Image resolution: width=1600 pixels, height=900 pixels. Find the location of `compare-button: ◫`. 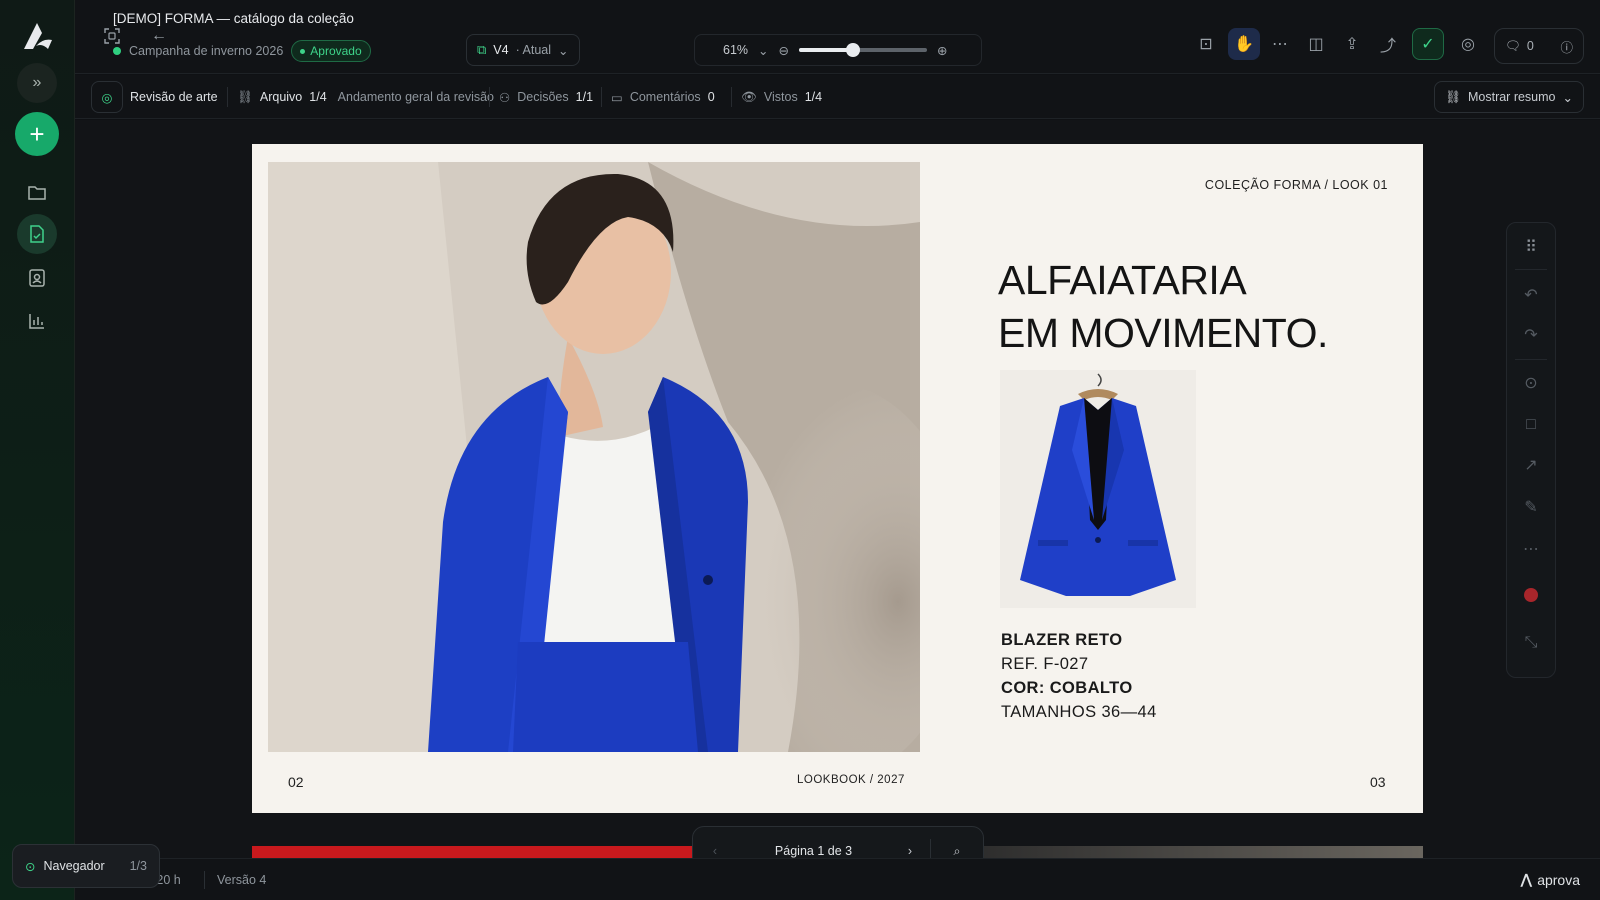

compare-button: ◫ is located at coordinates (1316, 44).